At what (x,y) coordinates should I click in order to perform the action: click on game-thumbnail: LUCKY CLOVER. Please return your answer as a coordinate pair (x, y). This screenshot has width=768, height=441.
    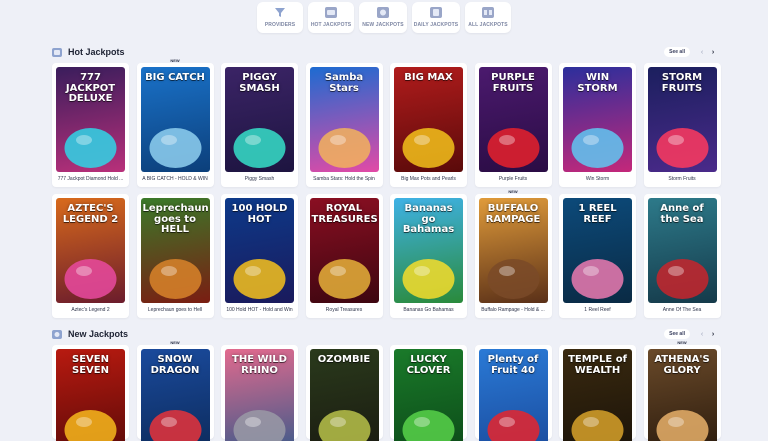
    Looking at the image, I should click on (428, 395).